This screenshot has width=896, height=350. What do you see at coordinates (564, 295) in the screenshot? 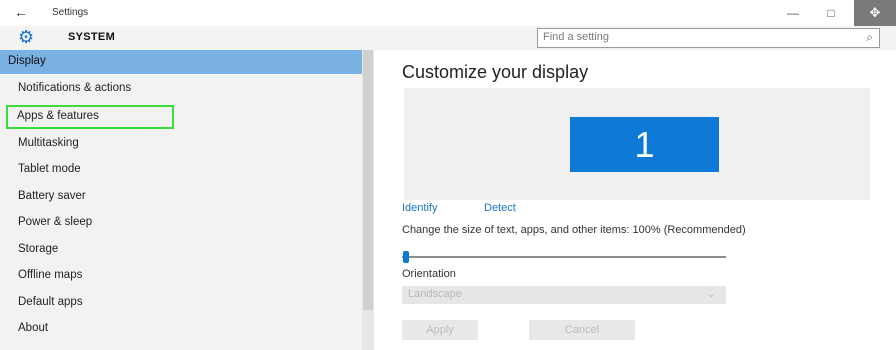
I see `orientation-dropdown: Landscape ⌄` at bounding box center [564, 295].